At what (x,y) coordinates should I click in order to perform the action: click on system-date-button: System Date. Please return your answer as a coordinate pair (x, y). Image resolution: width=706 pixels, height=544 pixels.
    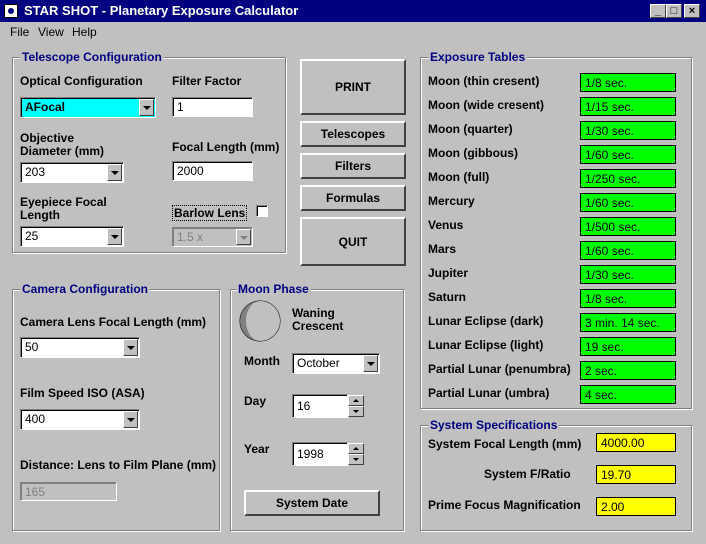
    Looking at the image, I should click on (312, 503).